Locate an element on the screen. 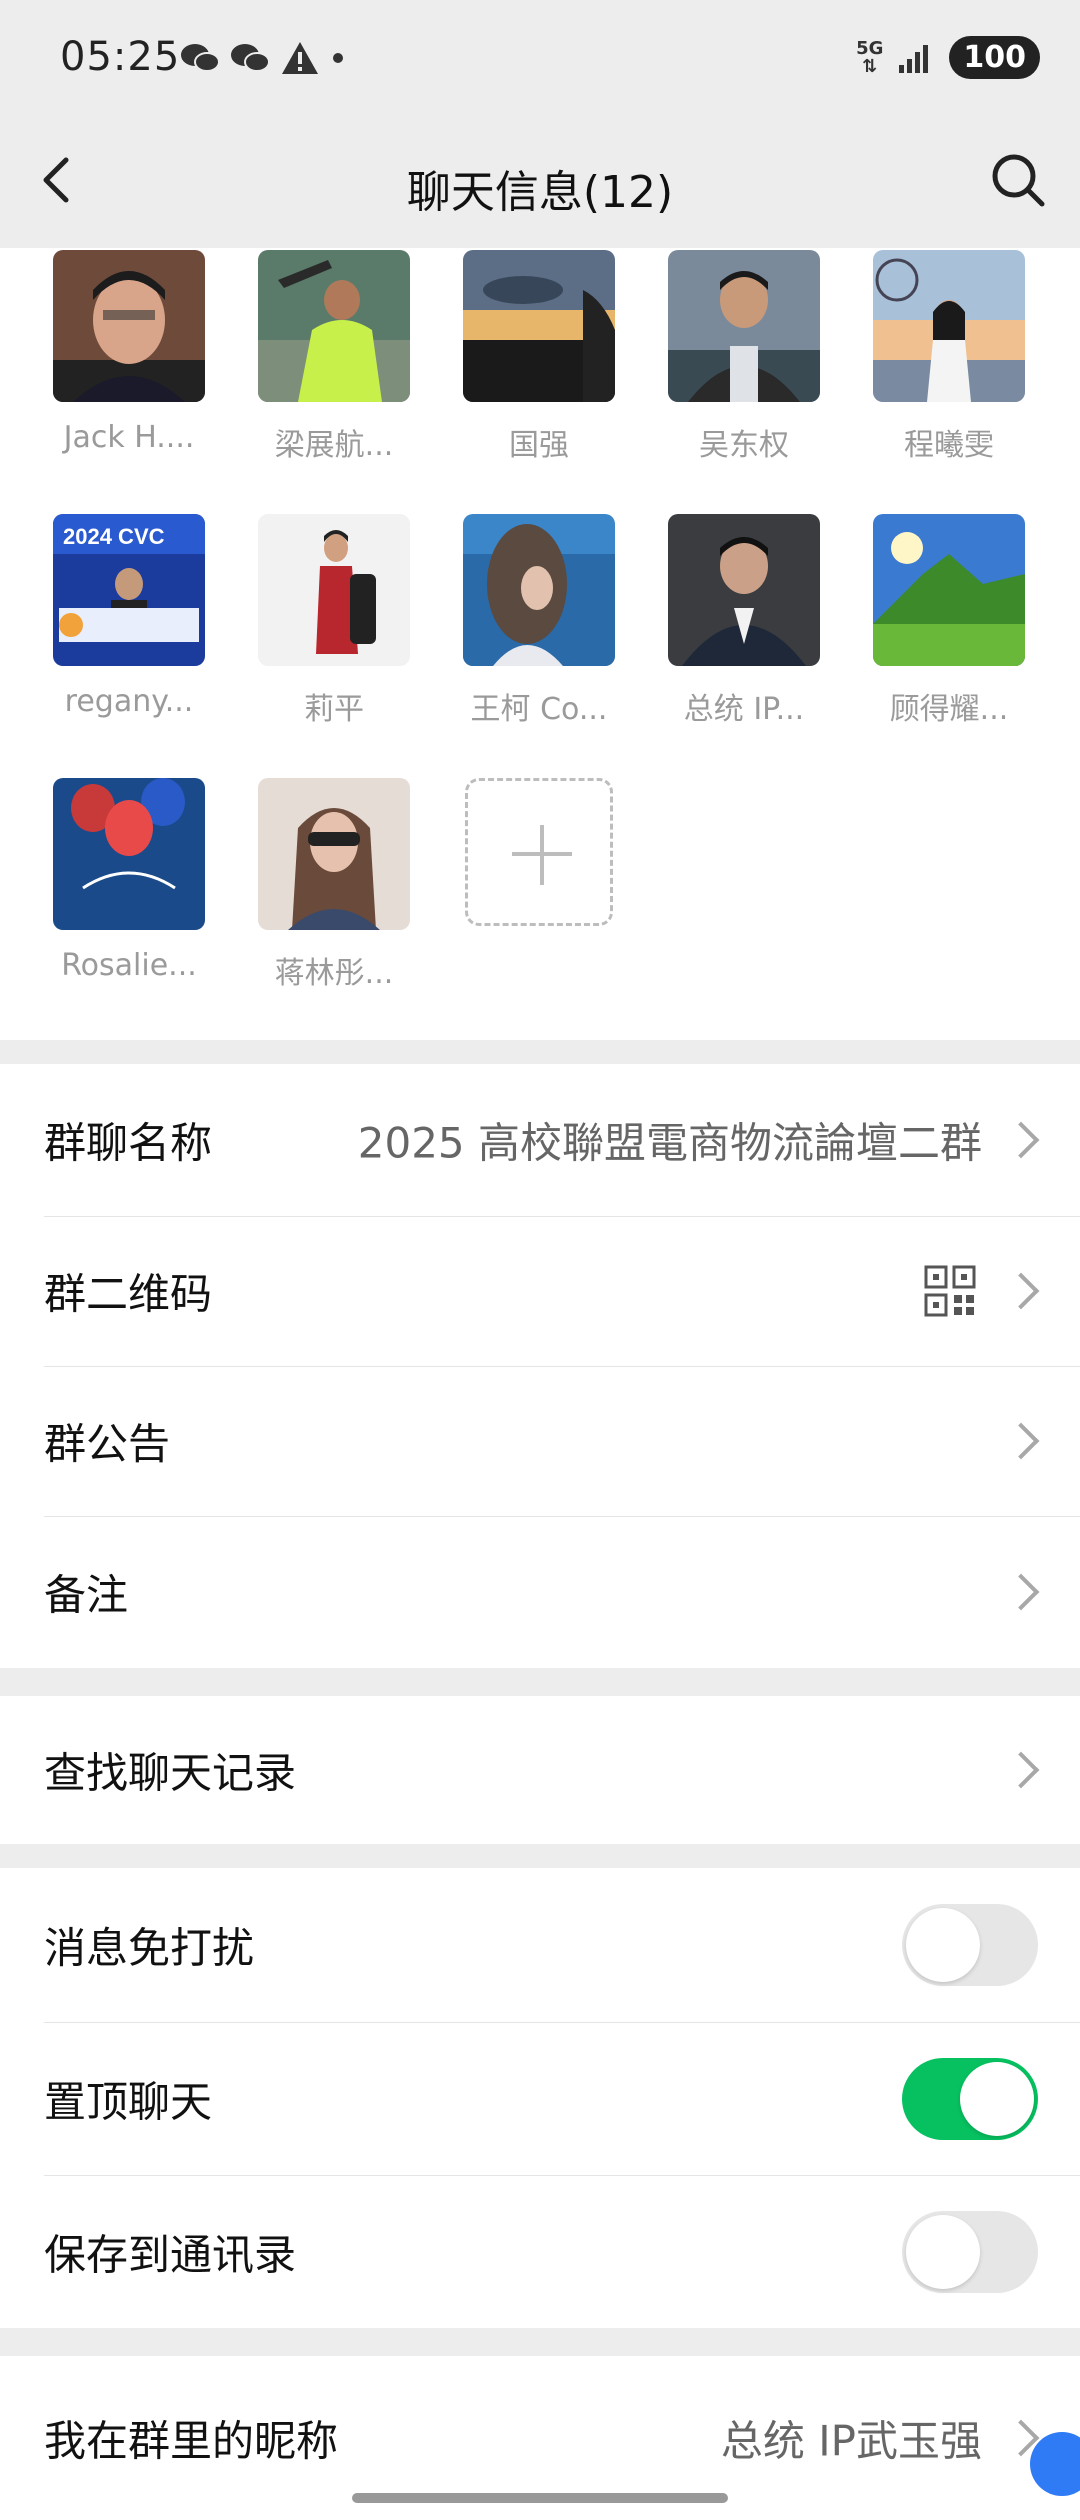 The height and width of the screenshot is (2520, 1080). nav-bar: 聊天信息(12) is located at coordinates (540, 184).